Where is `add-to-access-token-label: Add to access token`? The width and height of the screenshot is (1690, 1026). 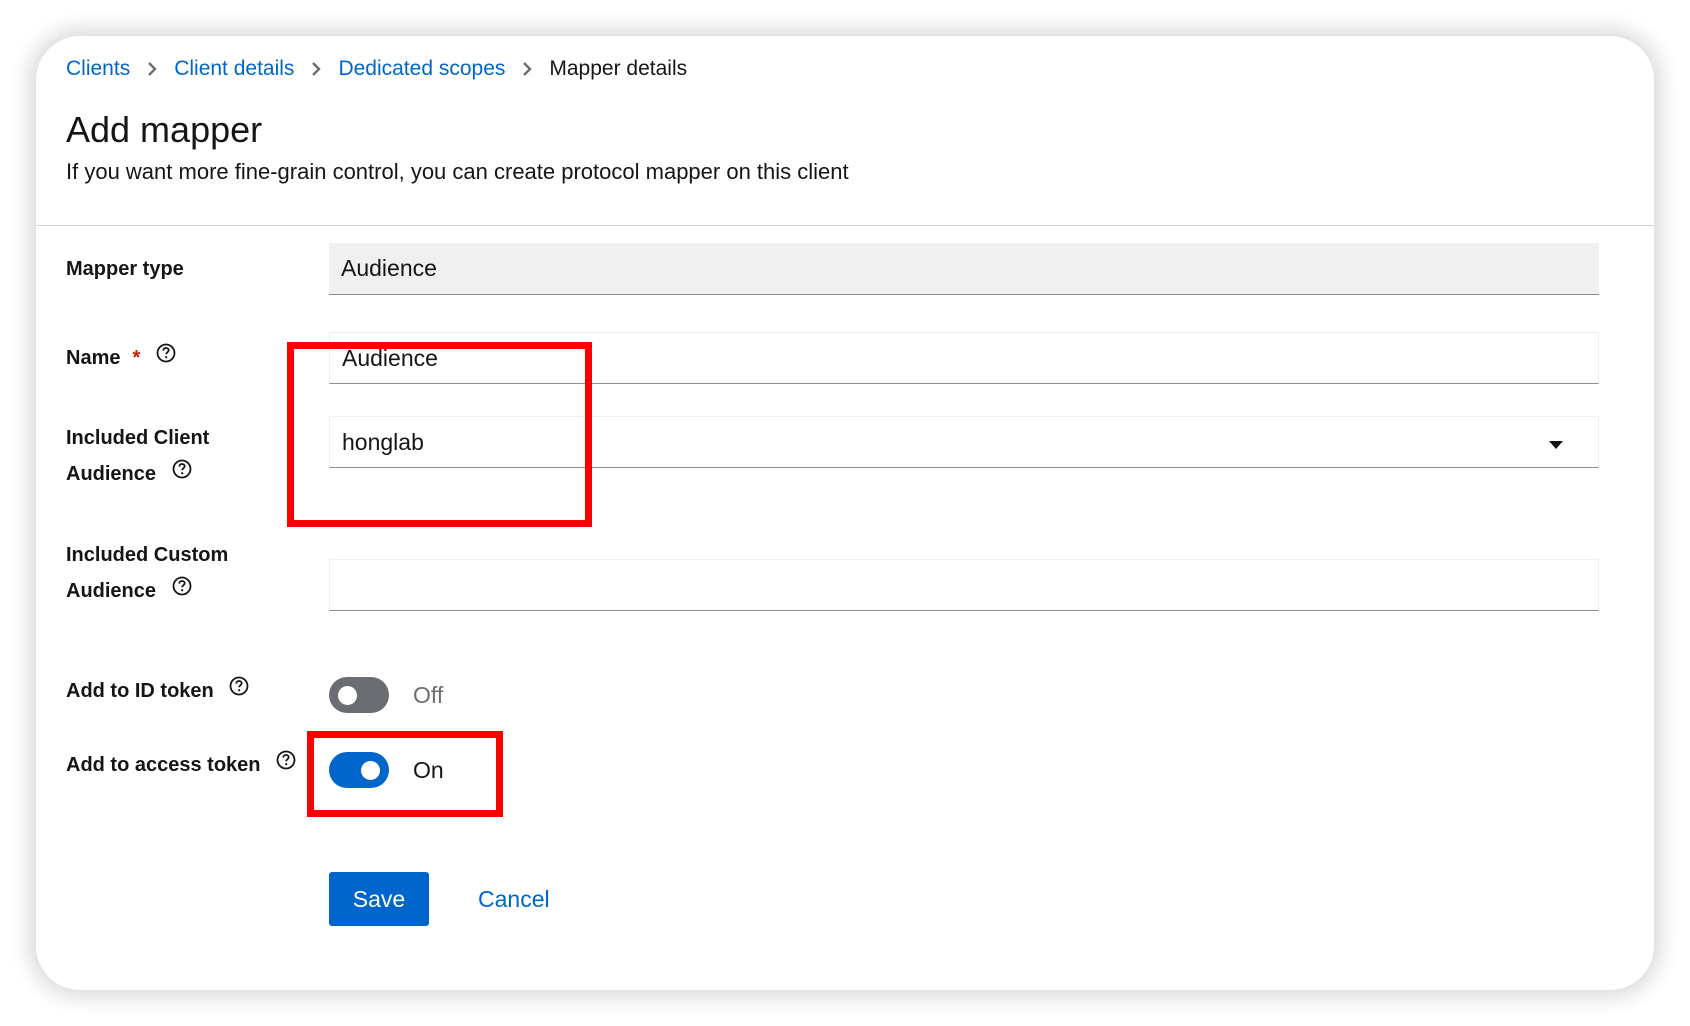
add-to-access-token-label: Add to access token is located at coordinates (181, 765).